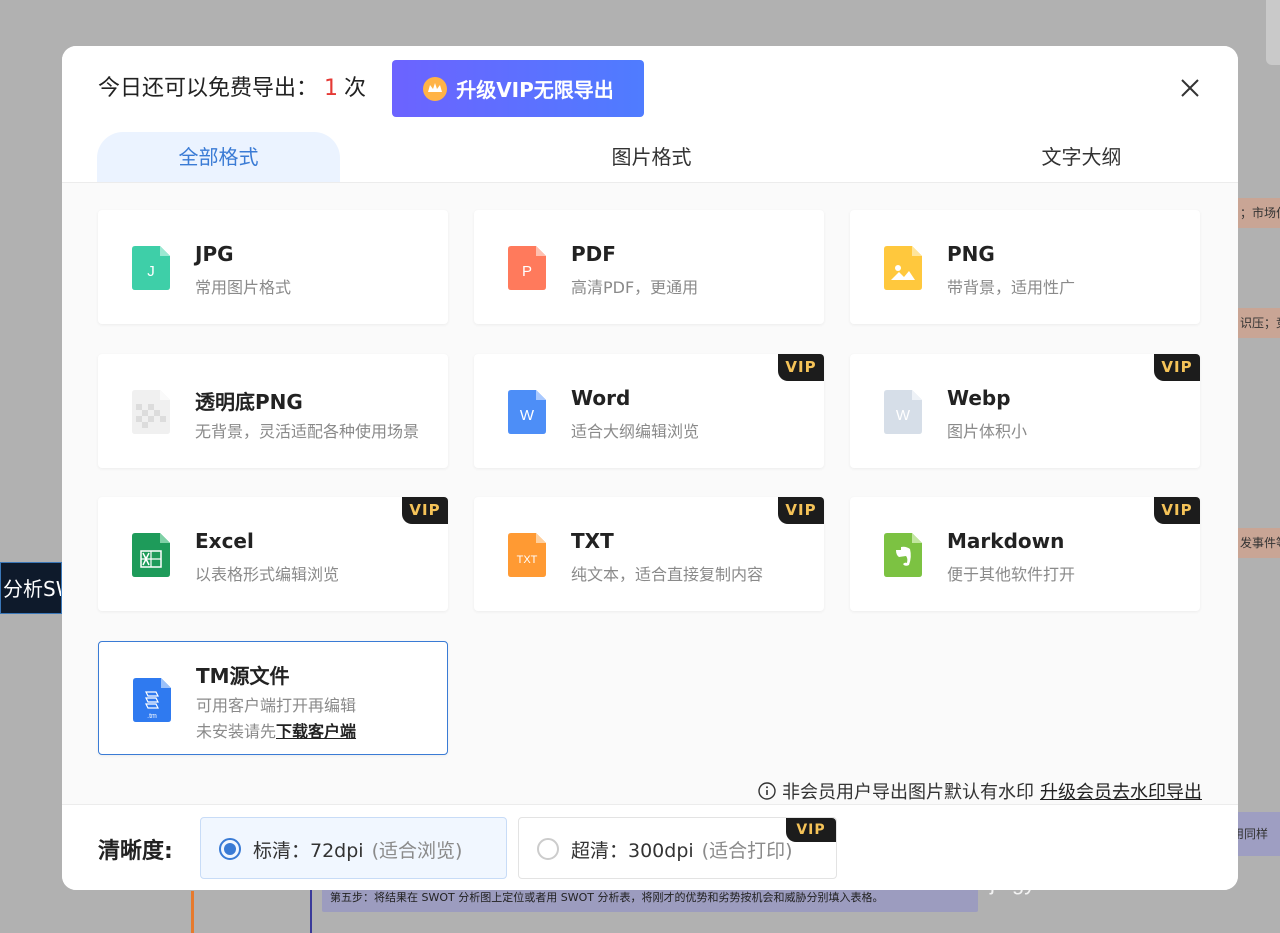 The image size is (1280, 933). I want to click on format-card-word: W Word 适合大纲编辑浏览 VIP, so click(649, 411).